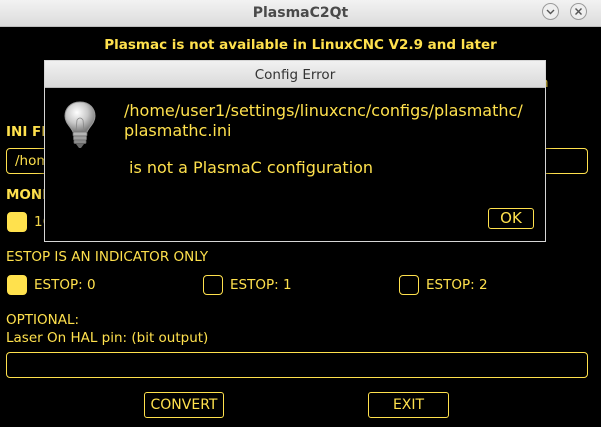  What do you see at coordinates (17, 285) in the screenshot?
I see `estop-0-checkbox` at bounding box center [17, 285].